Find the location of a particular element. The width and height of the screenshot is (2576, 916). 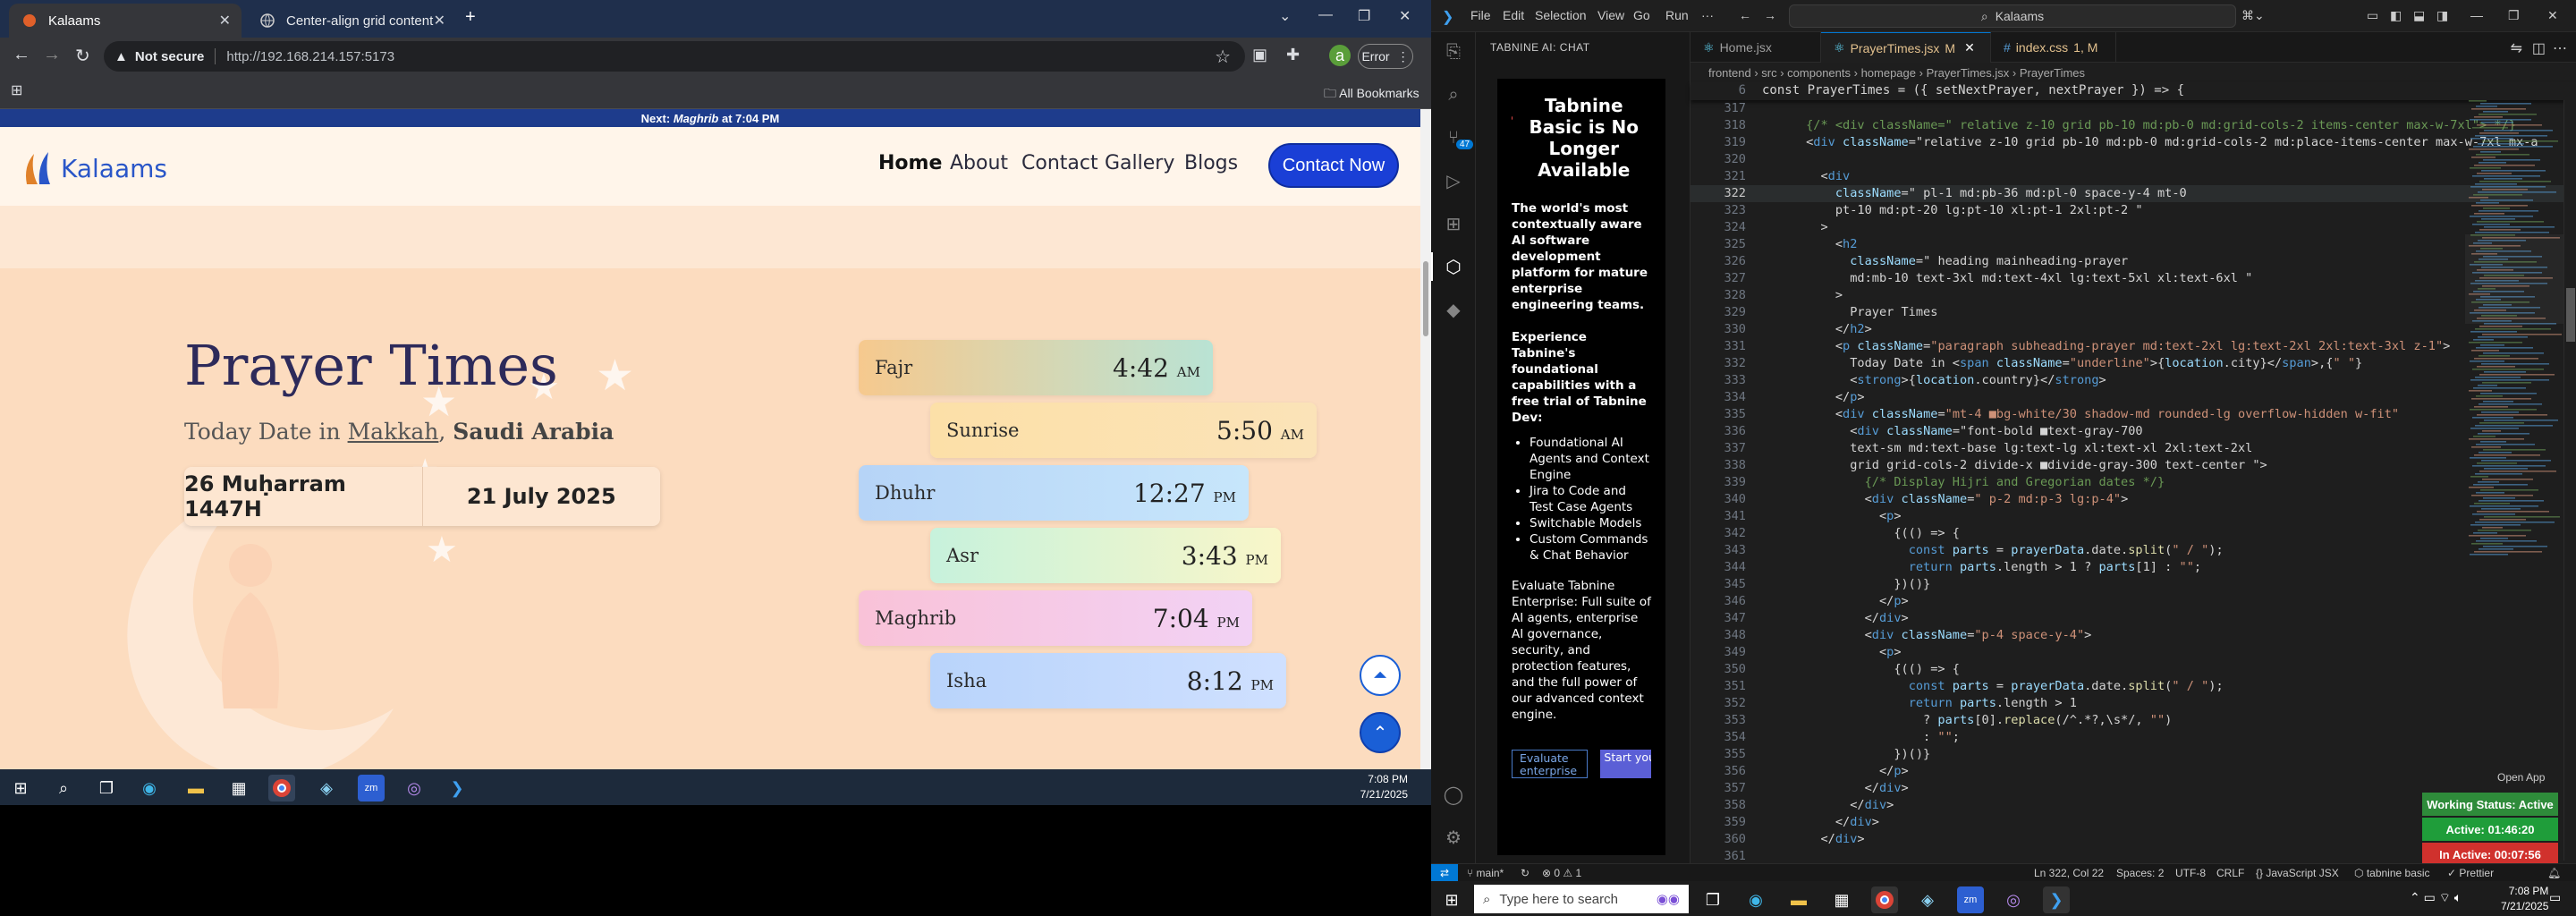

notification-icon: ▭ is located at coordinates (2555, 897).